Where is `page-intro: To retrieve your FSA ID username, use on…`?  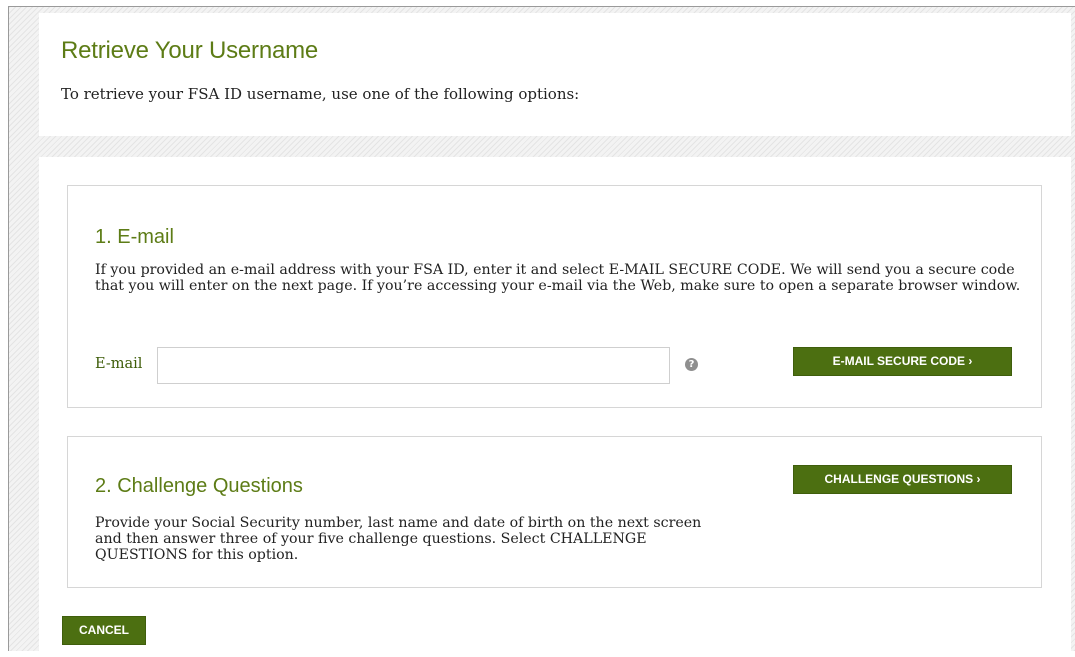
page-intro: To retrieve your FSA ID username, use on… is located at coordinates (320, 94).